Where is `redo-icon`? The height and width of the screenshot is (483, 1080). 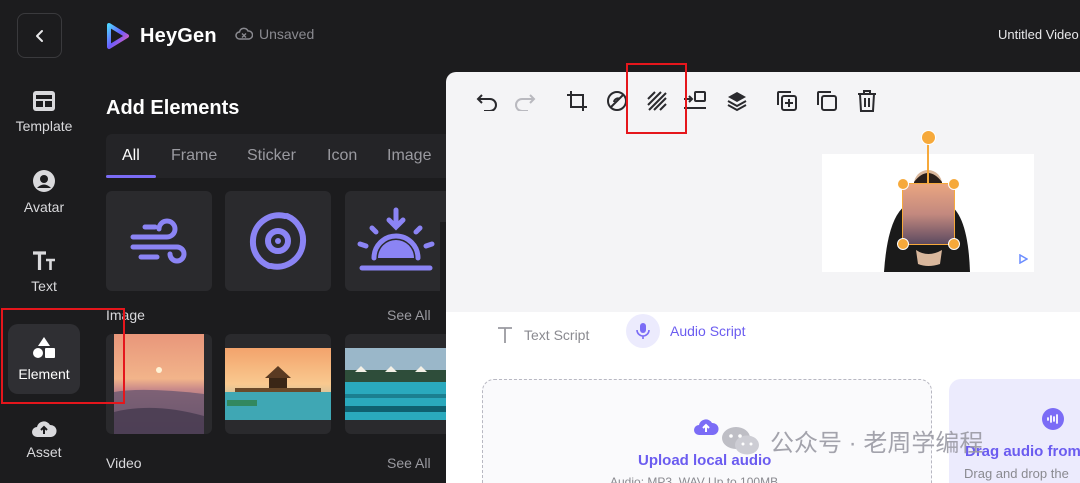
redo-icon is located at coordinates (525, 102).